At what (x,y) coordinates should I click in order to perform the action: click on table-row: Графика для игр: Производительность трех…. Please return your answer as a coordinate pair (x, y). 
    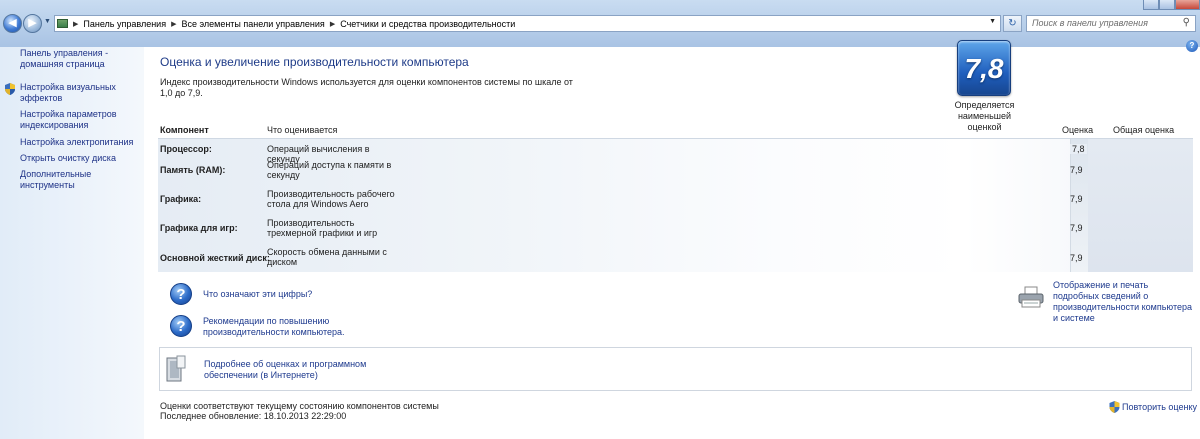
    Looking at the image, I should click on (623, 229).